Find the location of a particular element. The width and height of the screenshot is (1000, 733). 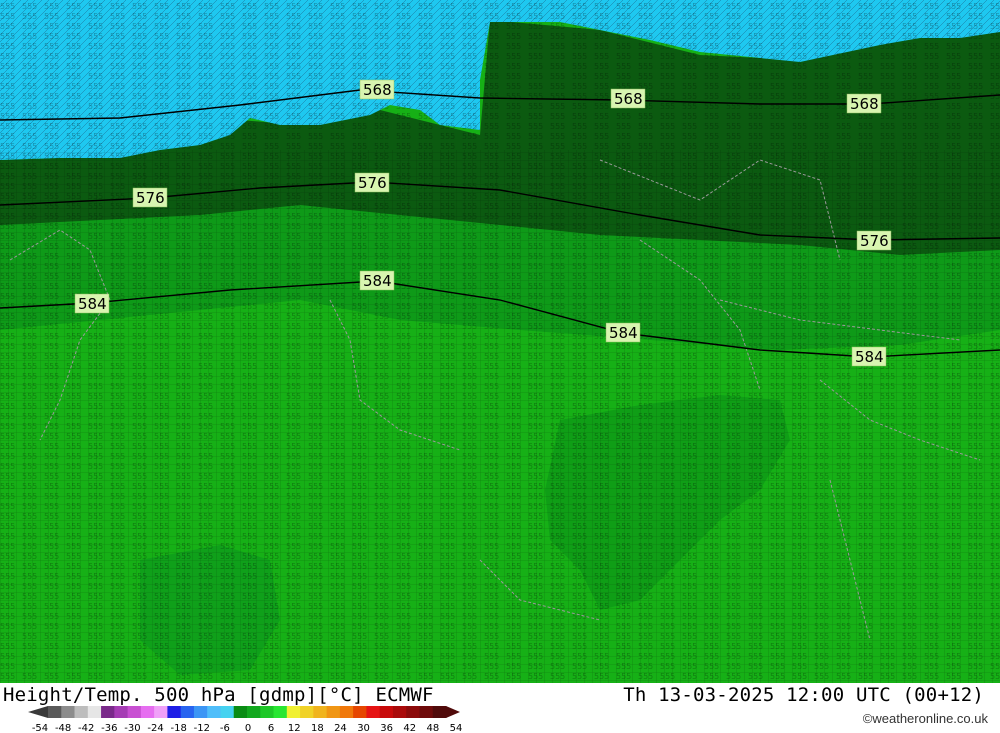

legend-swatches is located at coordinates (244, 712).